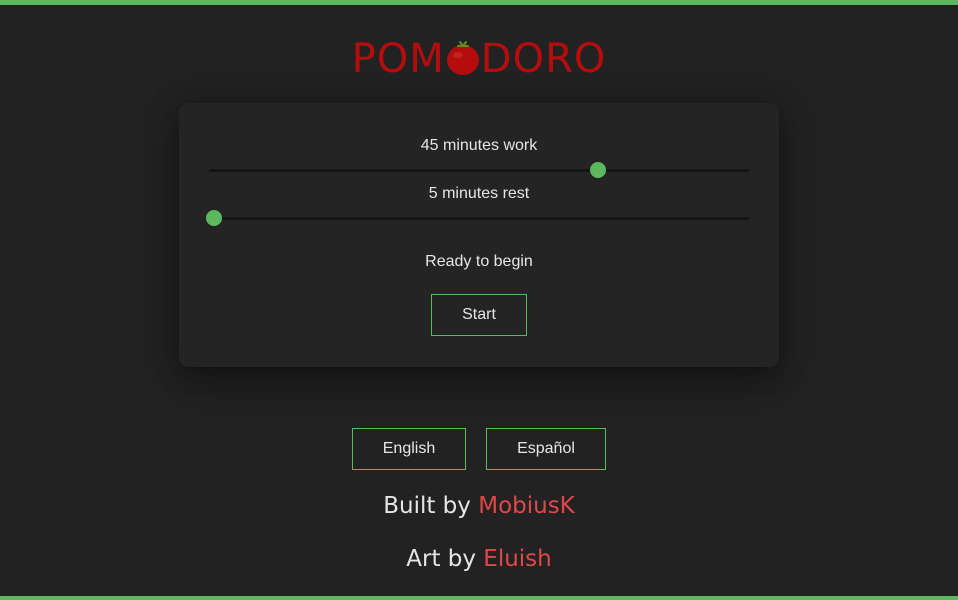 This screenshot has height=600, width=958. Describe the element at coordinates (477, 218) in the screenshot. I see `rest-duration-slider` at that location.